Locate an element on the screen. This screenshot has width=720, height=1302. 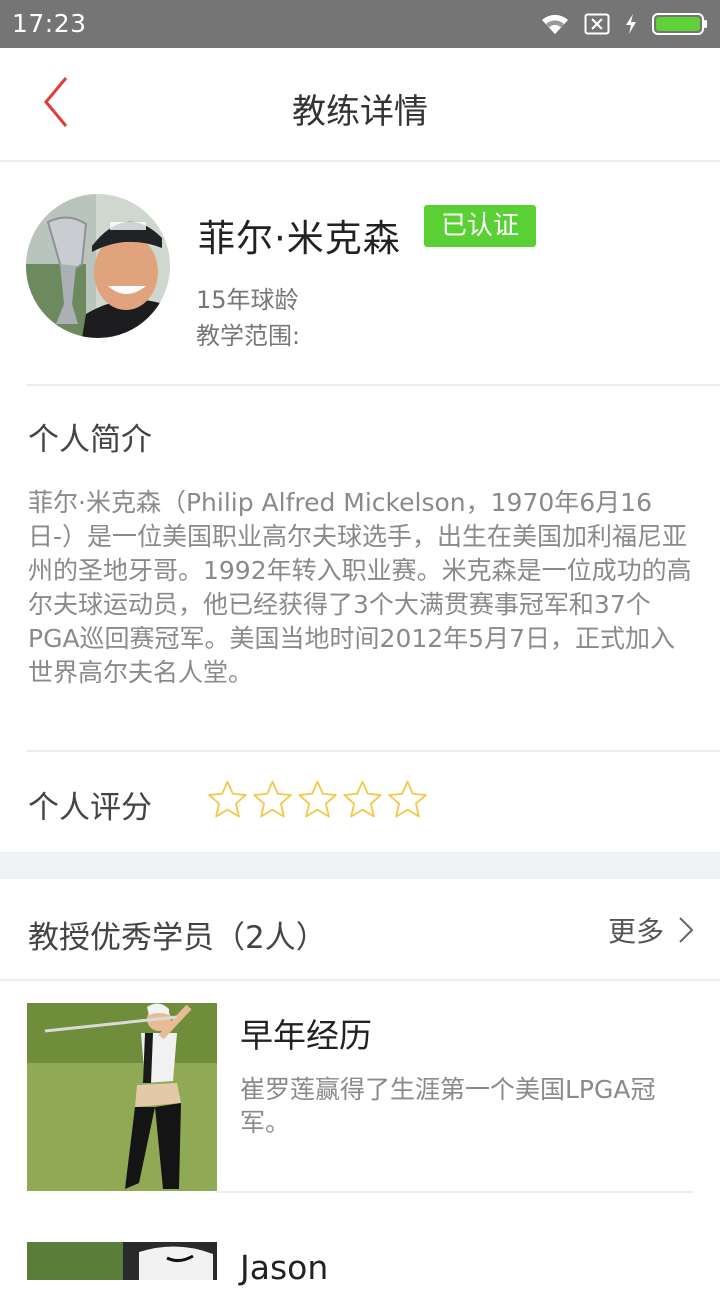
teaching-scope: 教学范围: is located at coordinates (248, 336).